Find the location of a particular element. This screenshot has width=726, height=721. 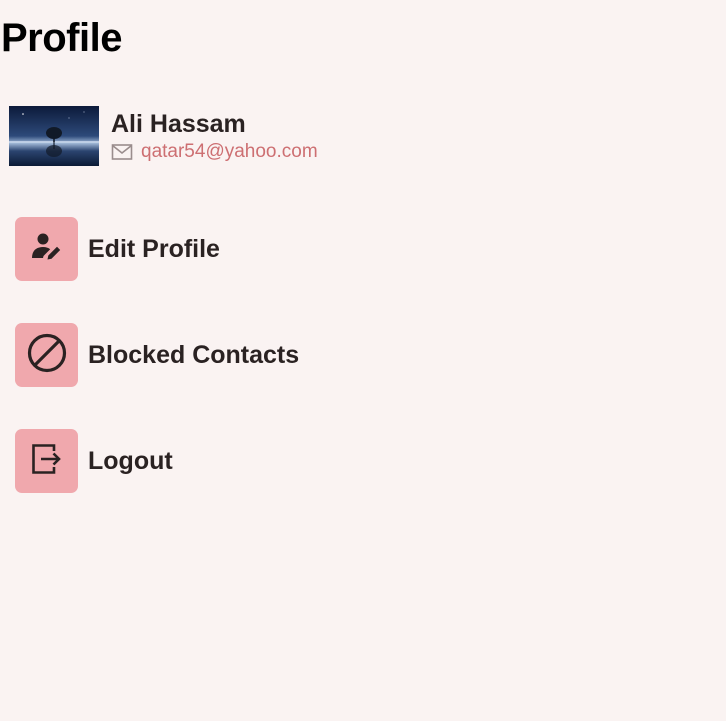

profile-card: Ali Hassam qatar54@yahoo.com is located at coordinates (163, 136).